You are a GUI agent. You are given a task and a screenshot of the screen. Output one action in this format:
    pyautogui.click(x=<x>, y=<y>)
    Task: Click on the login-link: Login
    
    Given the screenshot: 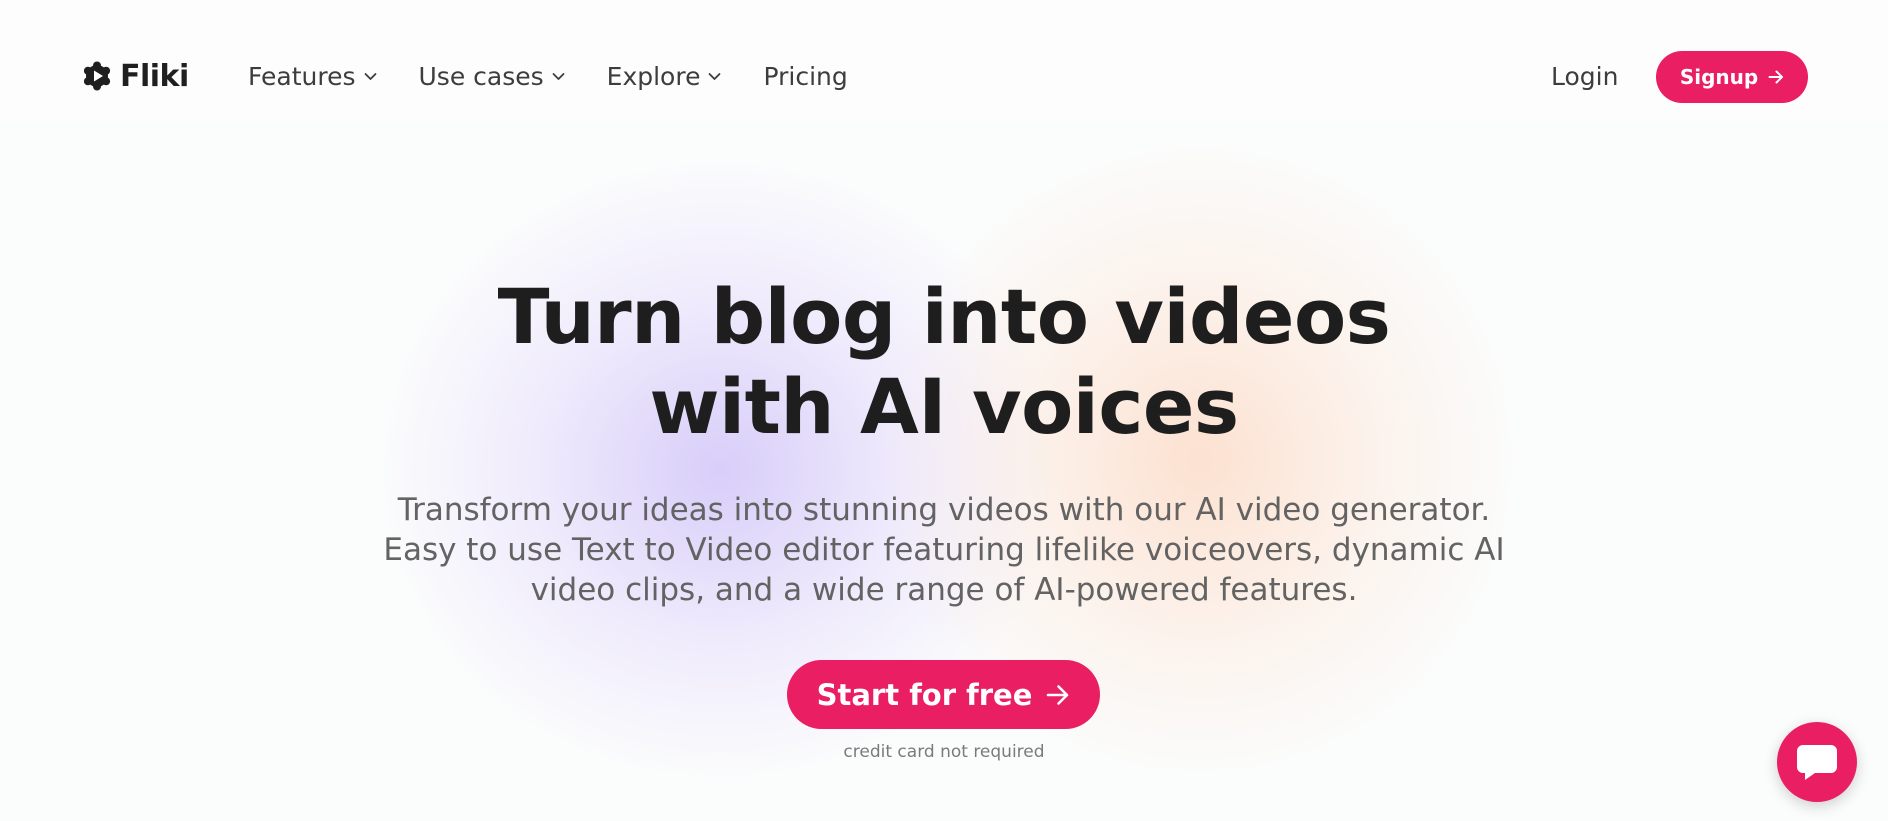 What is the action you would take?
    pyautogui.click(x=1584, y=76)
    